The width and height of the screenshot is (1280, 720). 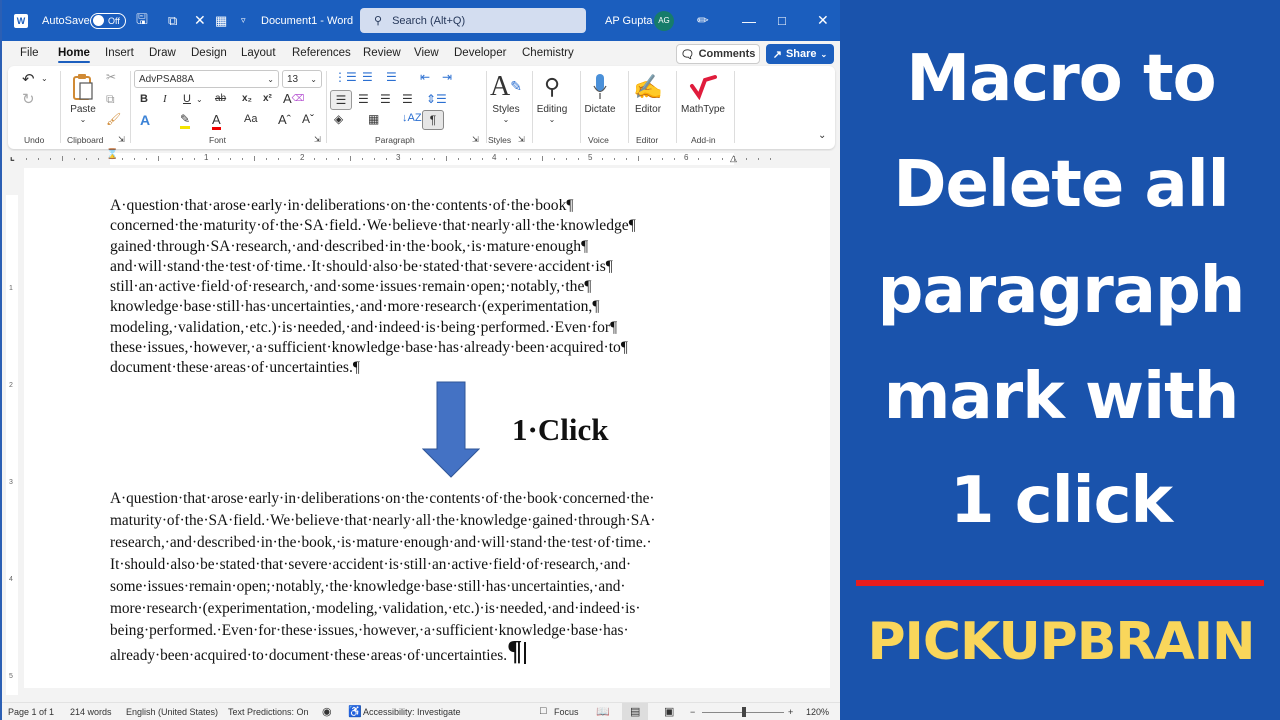 I want to click on tab-design: Design, so click(x=209, y=53).